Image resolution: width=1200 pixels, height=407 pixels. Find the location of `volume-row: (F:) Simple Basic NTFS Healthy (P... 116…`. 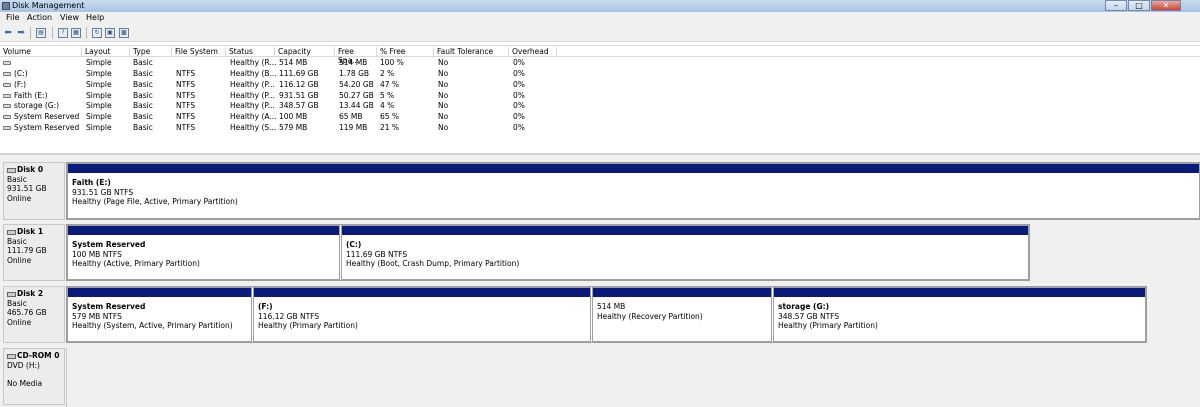

volume-row: (F:) Simple Basic NTFS Healthy (P... 116… is located at coordinates (600, 85).